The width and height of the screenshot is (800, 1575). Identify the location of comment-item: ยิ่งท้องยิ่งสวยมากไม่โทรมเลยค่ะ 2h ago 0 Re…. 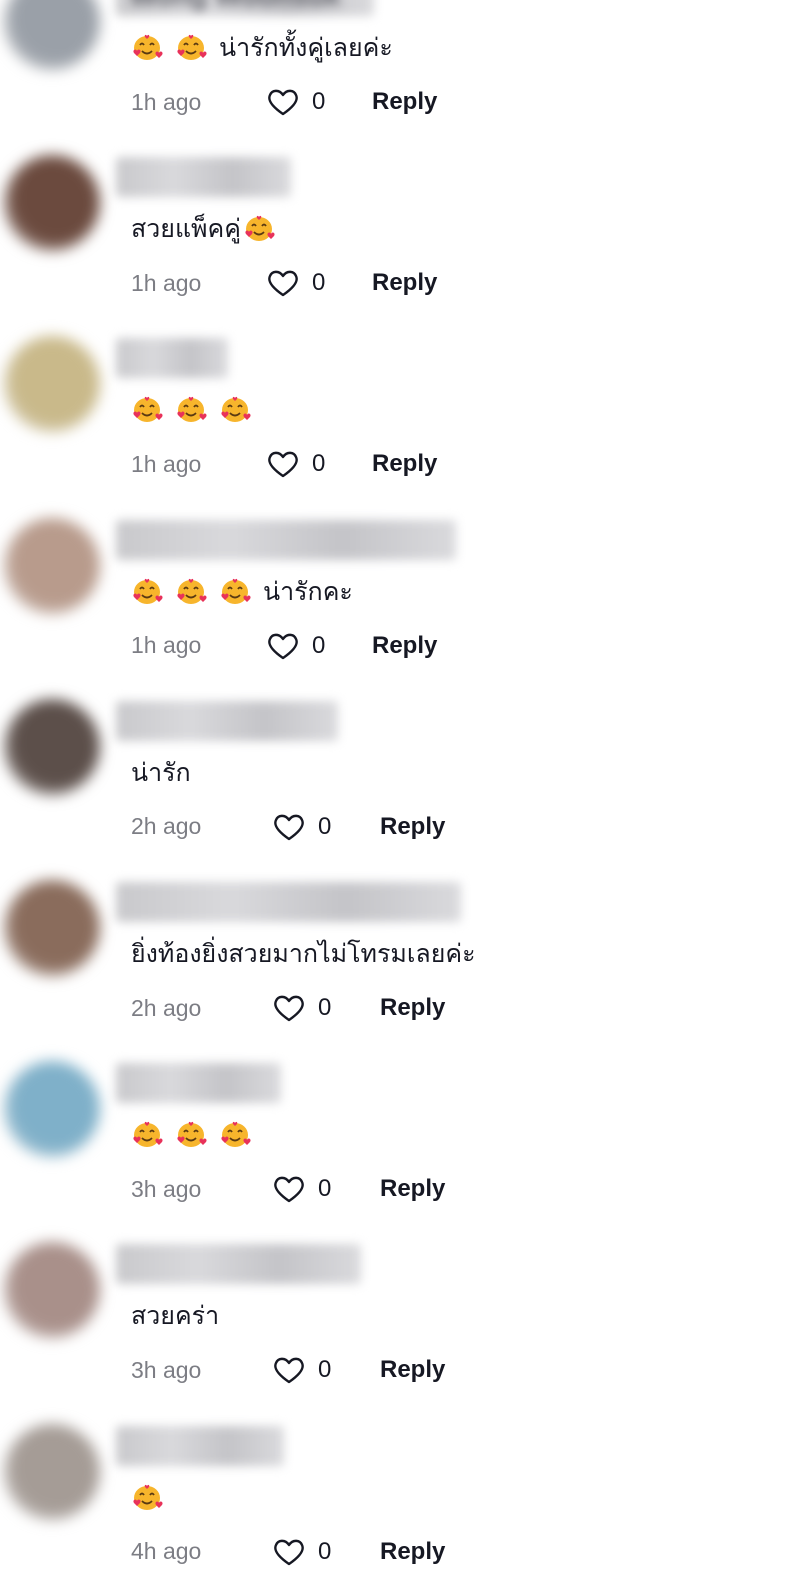
(400, 954).